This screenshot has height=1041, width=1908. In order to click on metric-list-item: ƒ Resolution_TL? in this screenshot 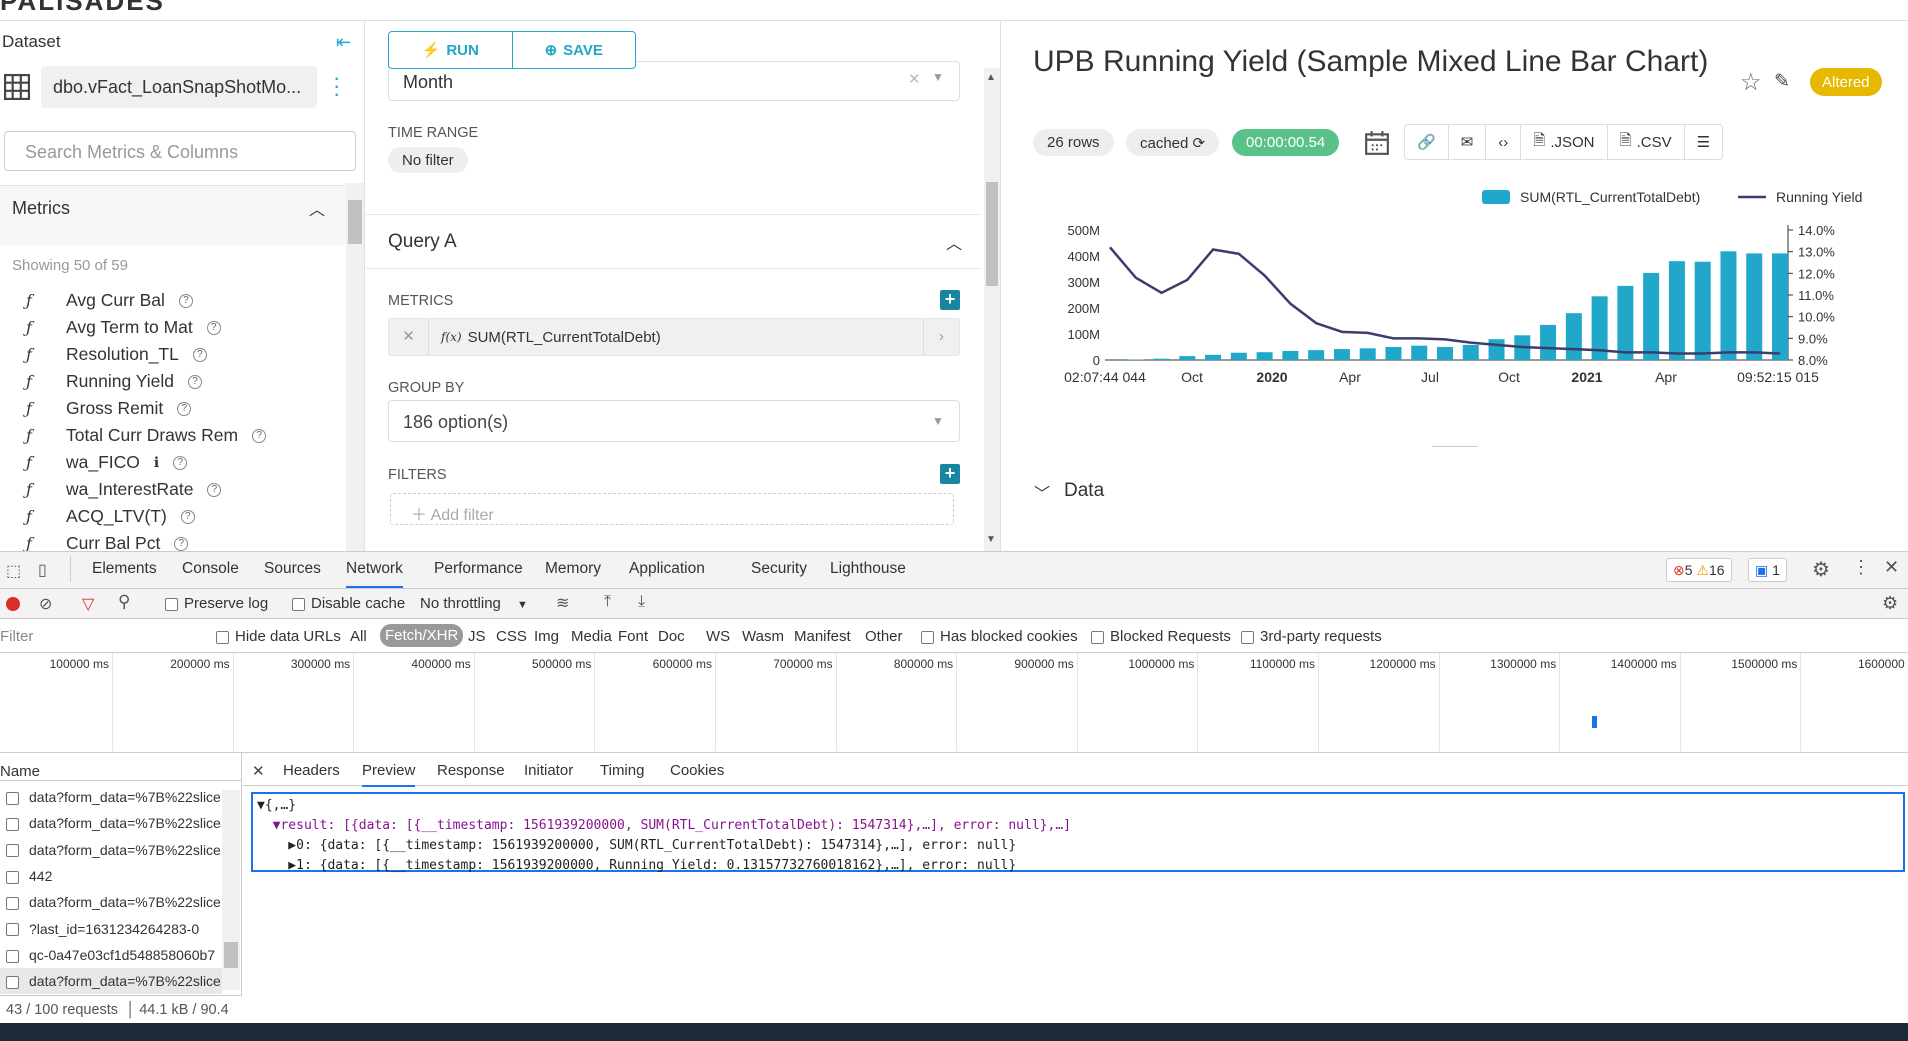, I will do `click(116, 354)`.